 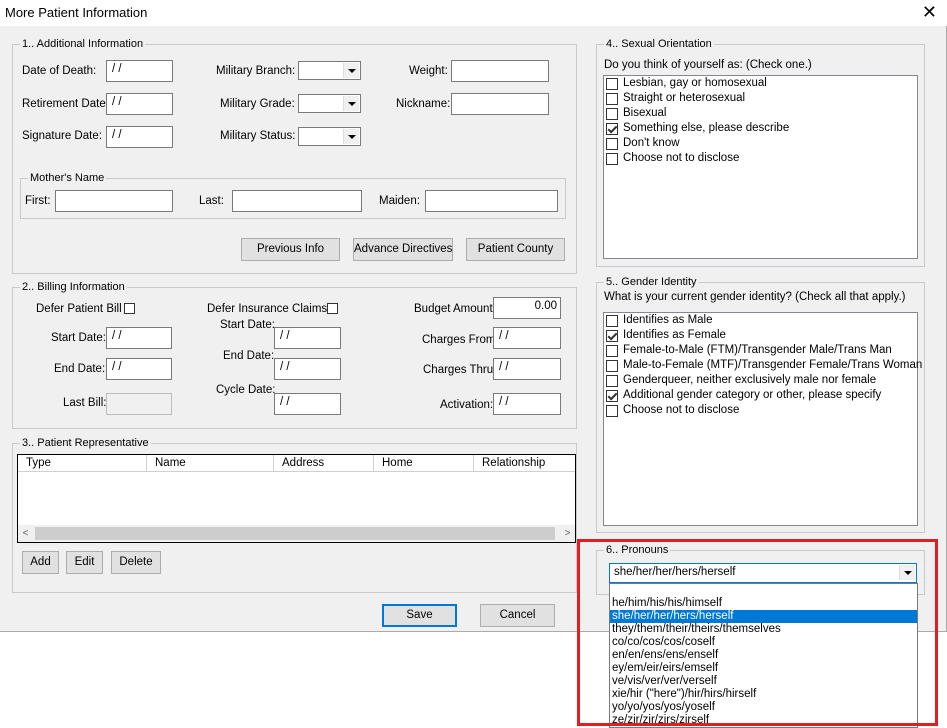 What do you see at coordinates (139, 104) in the screenshot?
I see `retirement-date-input: / /` at bounding box center [139, 104].